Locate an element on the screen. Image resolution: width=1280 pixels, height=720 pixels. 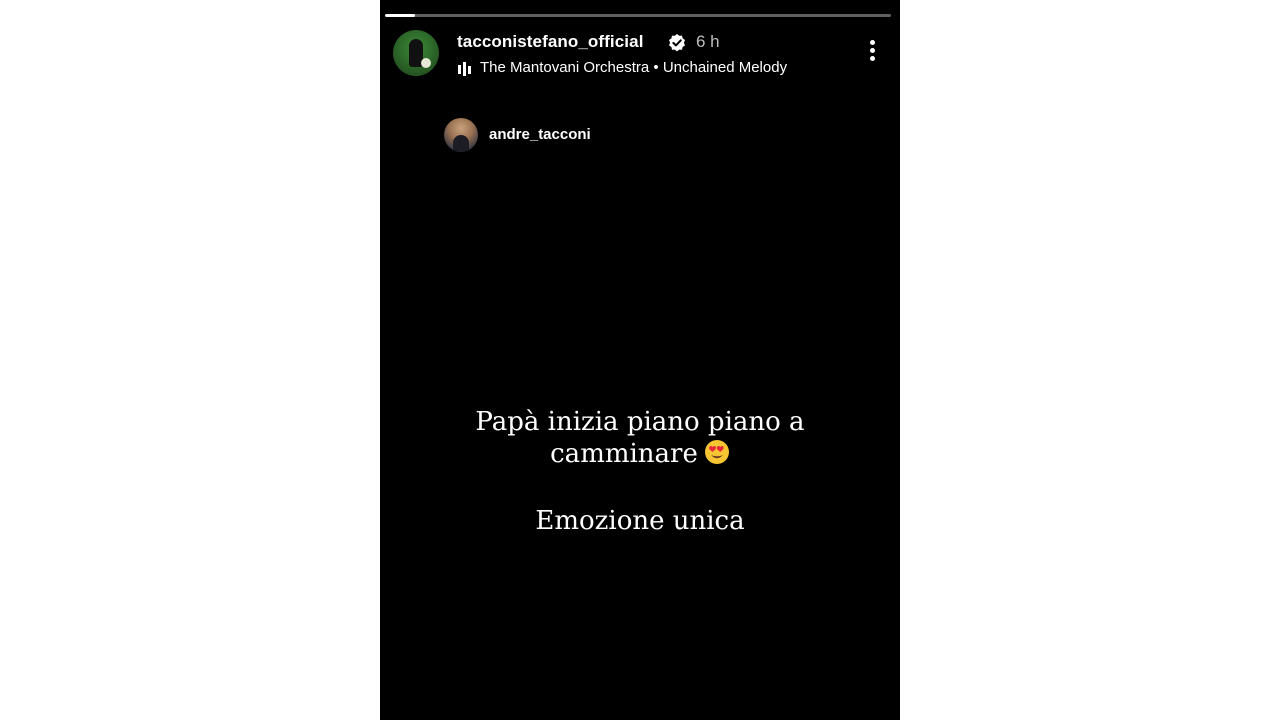
mention-avatar-figure is located at coordinates (461, 143).